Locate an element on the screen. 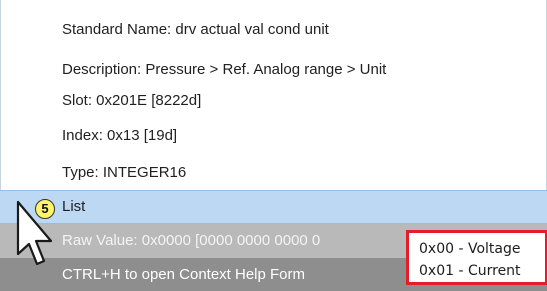  type-row: Type: INTEGER16 is located at coordinates (124, 172).